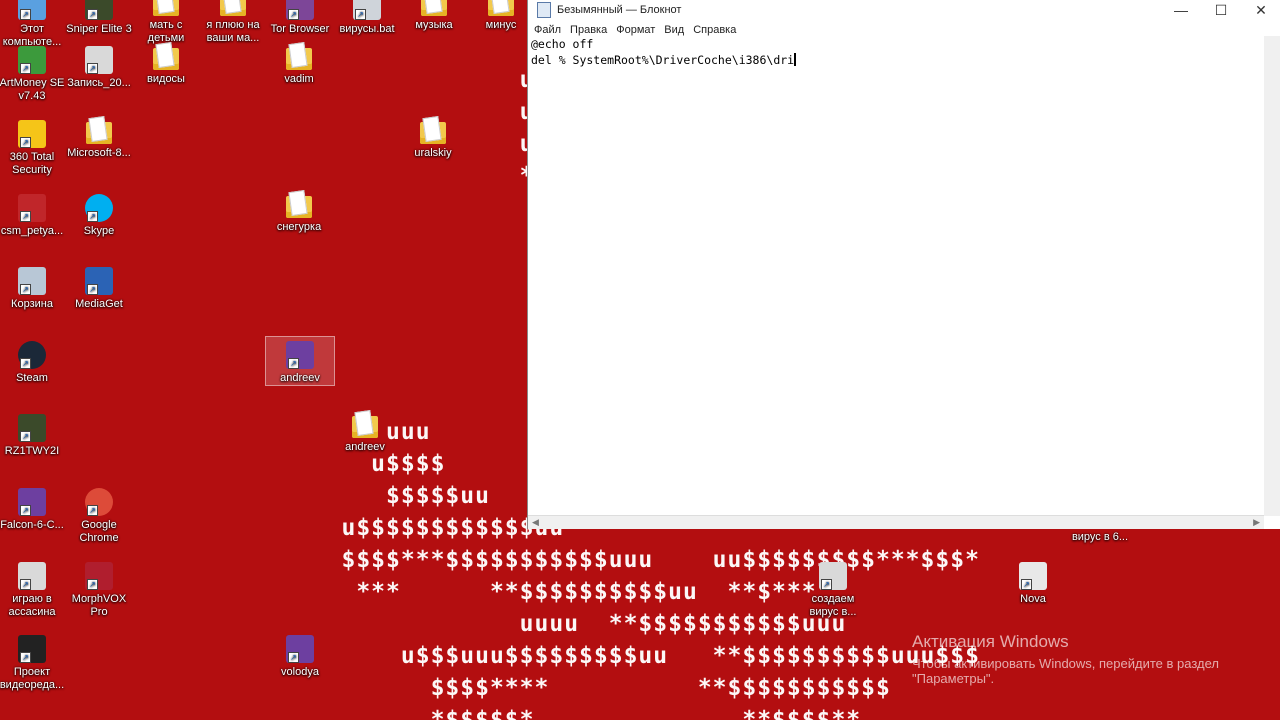 This screenshot has height=720, width=1280. What do you see at coordinates (300, 672) in the screenshot?
I see `desktop-icon-label: volodya` at bounding box center [300, 672].